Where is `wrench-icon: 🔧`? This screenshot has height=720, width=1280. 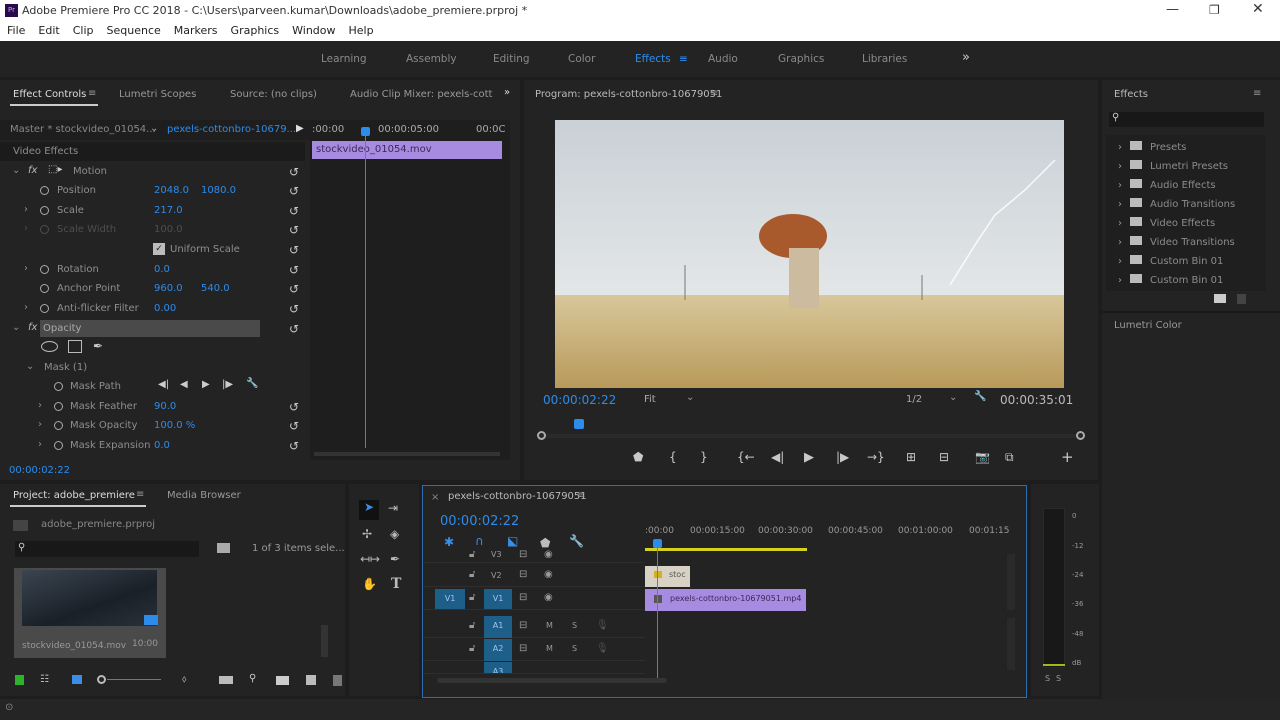
wrench-icon: 🔧 is located at coordinates (252, 383).